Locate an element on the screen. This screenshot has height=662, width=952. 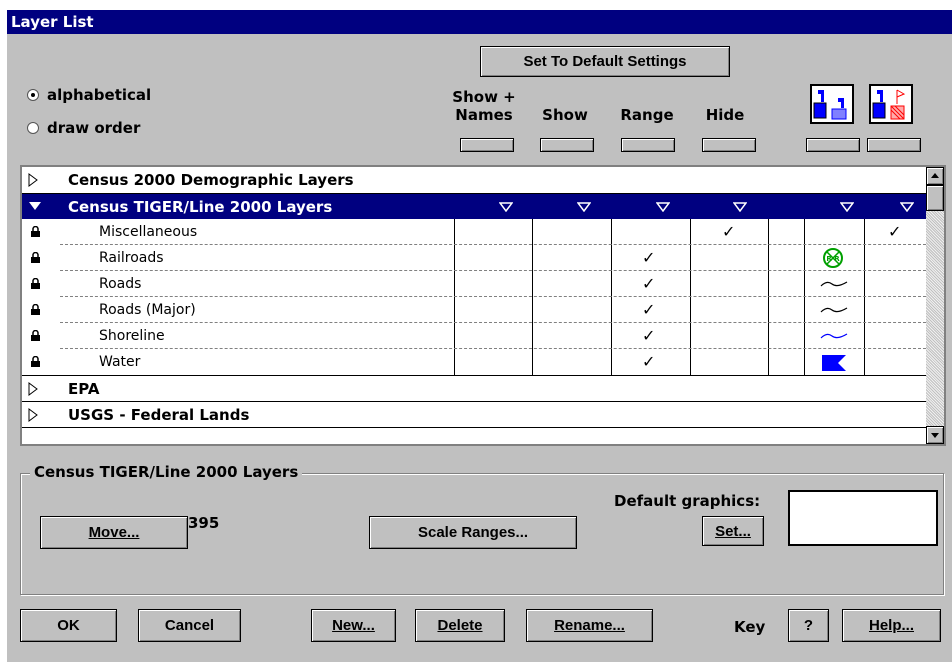
layer-style-all-button is located at coordinates (833, 145).